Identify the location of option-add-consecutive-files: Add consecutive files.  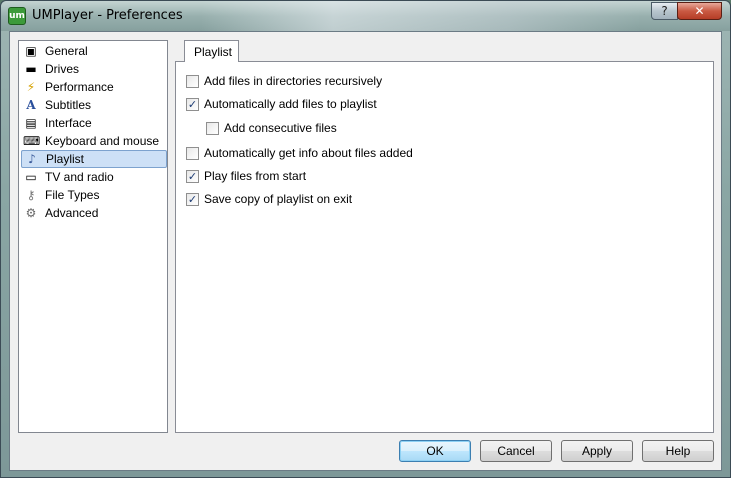
(271, 128).